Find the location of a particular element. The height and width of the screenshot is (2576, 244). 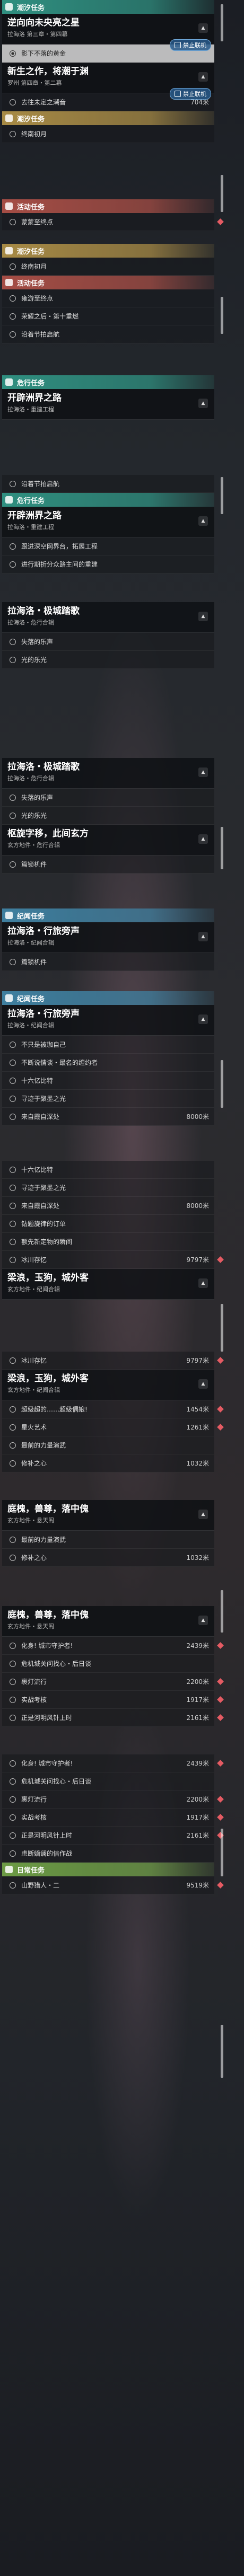

quest-step-row: 不只是被珈自己 is located at coordinates (108, 1045).